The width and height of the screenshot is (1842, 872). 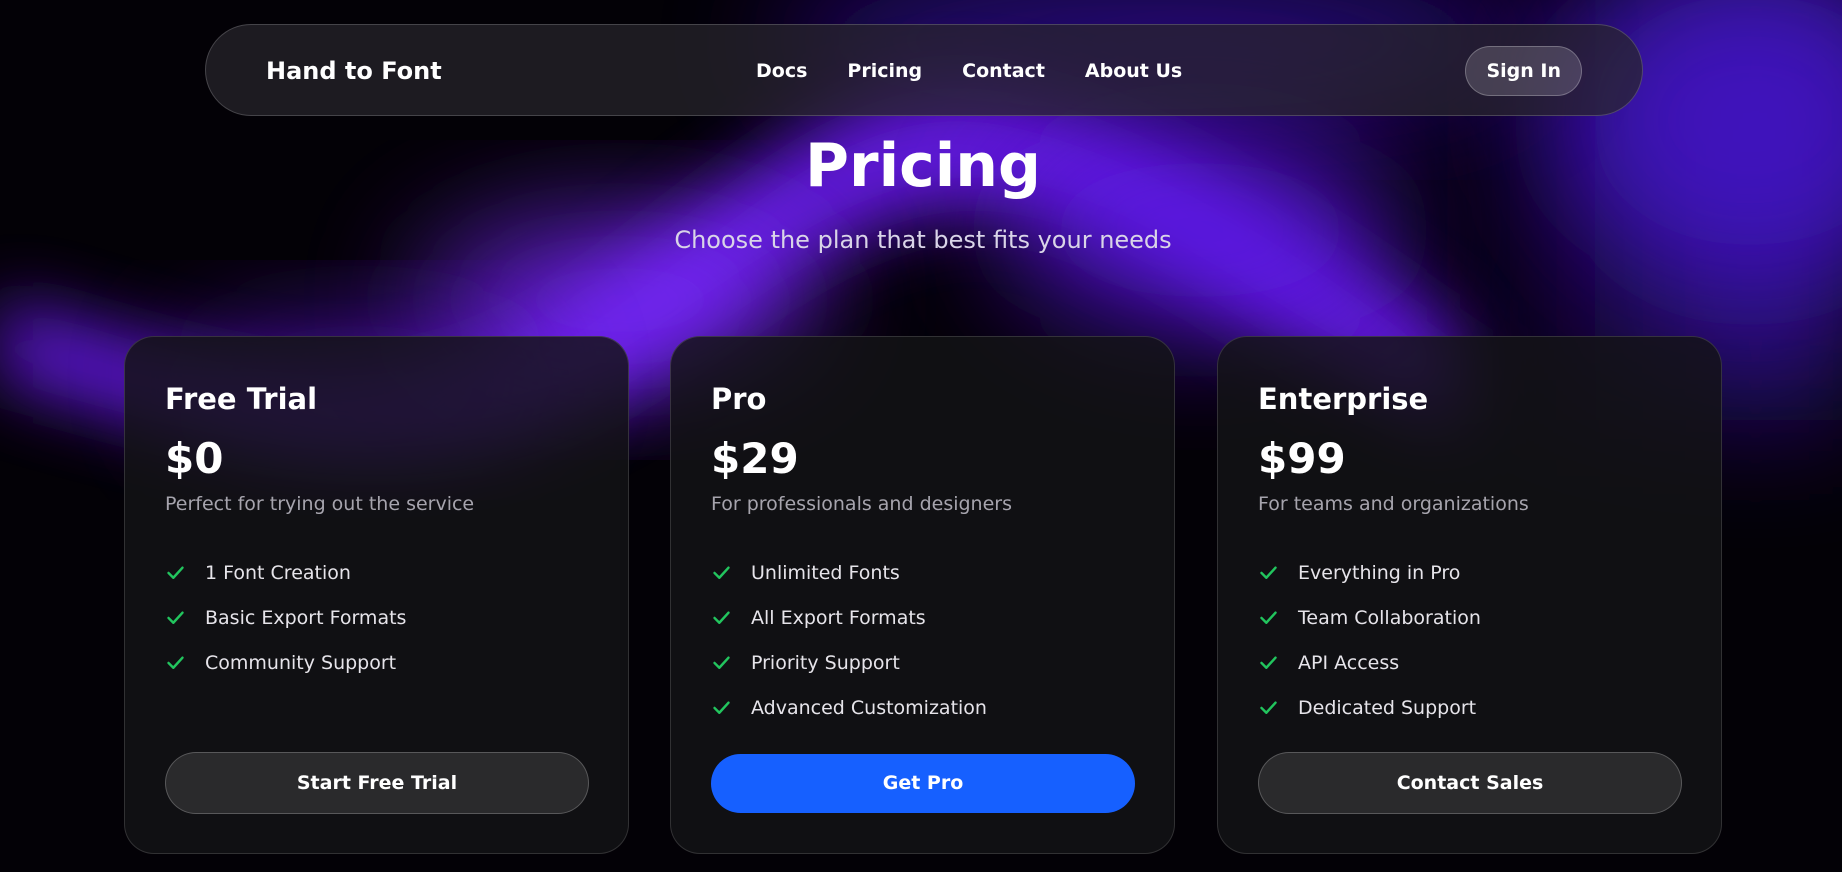 What do you see at coordinates (1343, 399) in the screenshot?
I see `plan-title: Enterprise` at bounding box center [1343, 399].